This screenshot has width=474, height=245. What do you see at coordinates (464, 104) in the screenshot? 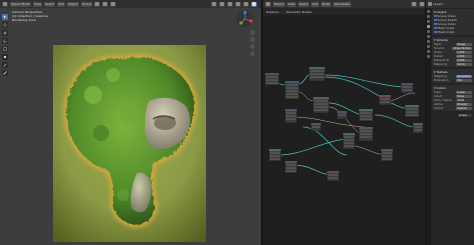
I see `property-field: Straight` at bounding box center [464, 104].